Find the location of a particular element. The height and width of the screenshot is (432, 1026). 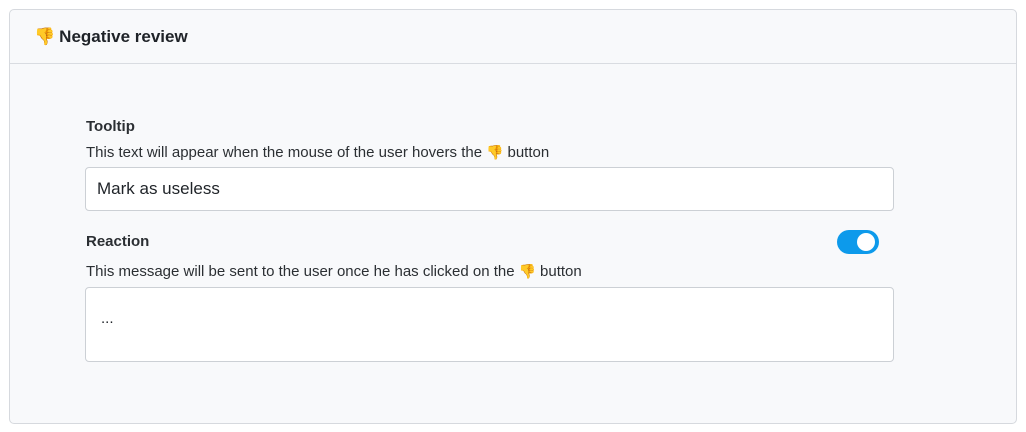

card-header: 👎 Negative review is located at coordinates (513, 37).